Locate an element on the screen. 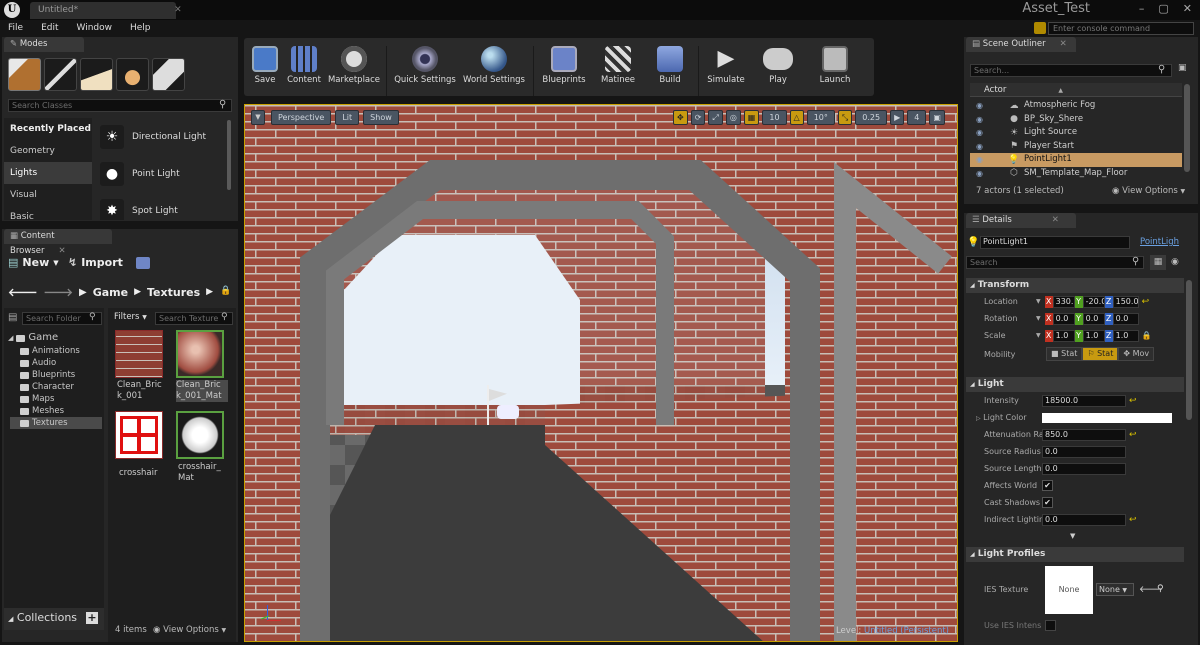 This screenshot has height=645, width=1200. outliner-scrollbar is located at coordinates (1187, 128).